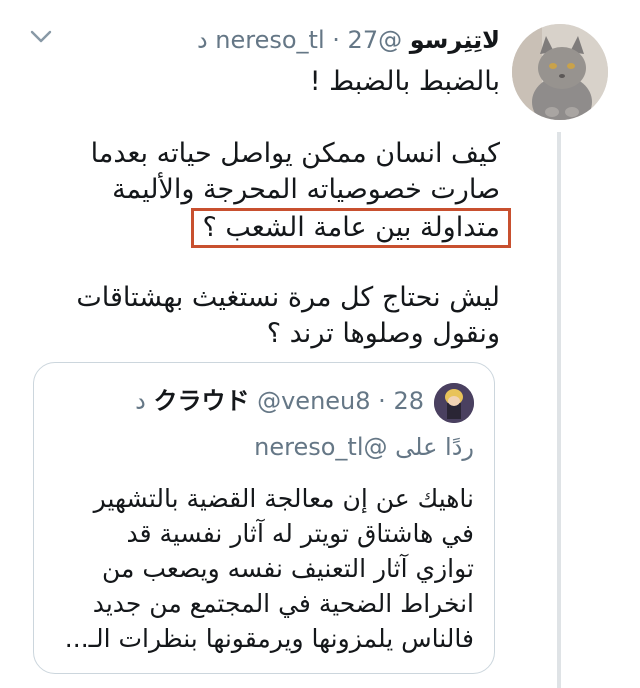 This screenshot has width=640, height=688. I want to click on reply-context: ردًا على @nereso_tl, so click(364, 447).